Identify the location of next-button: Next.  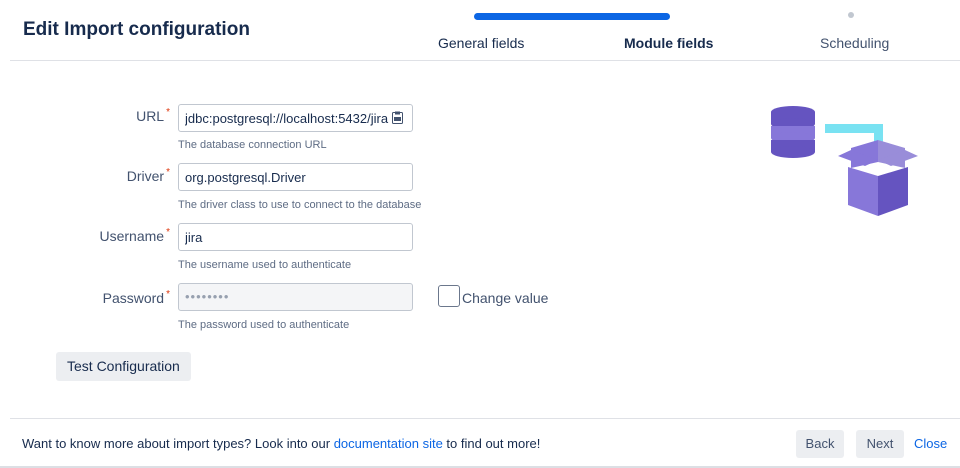
(880, 444).